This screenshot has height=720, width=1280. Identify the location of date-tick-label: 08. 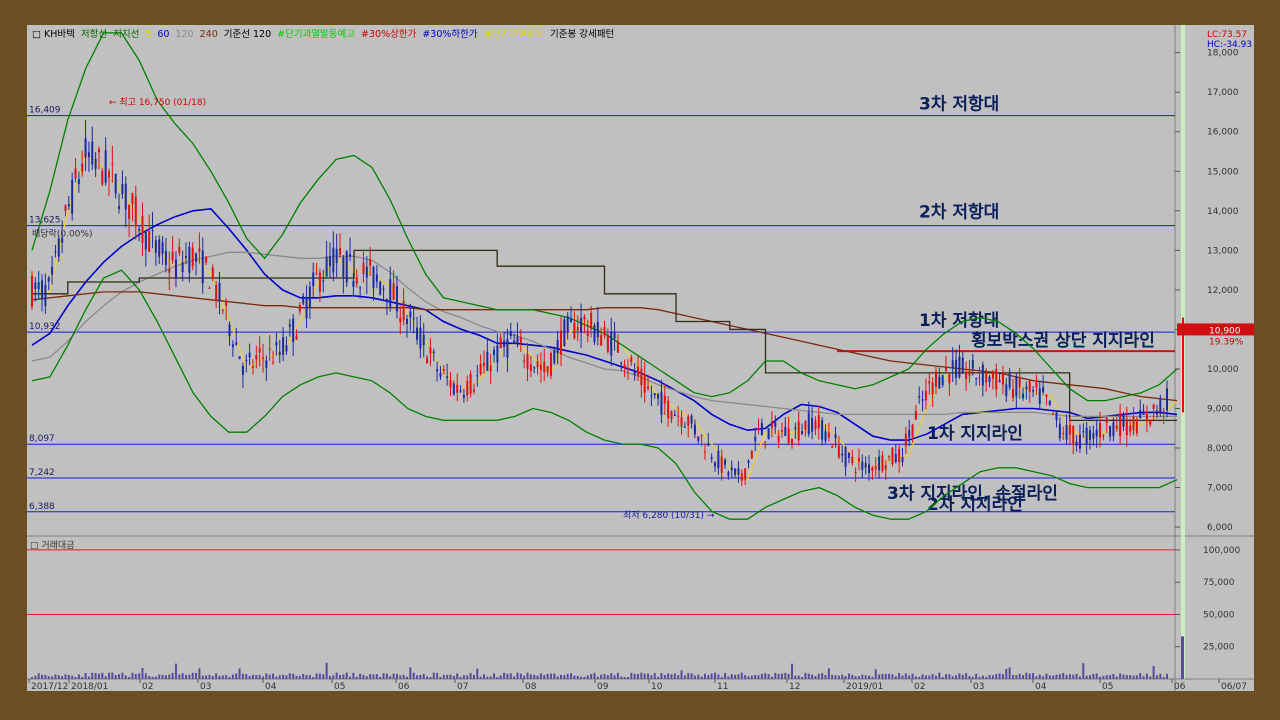
(531, 686).